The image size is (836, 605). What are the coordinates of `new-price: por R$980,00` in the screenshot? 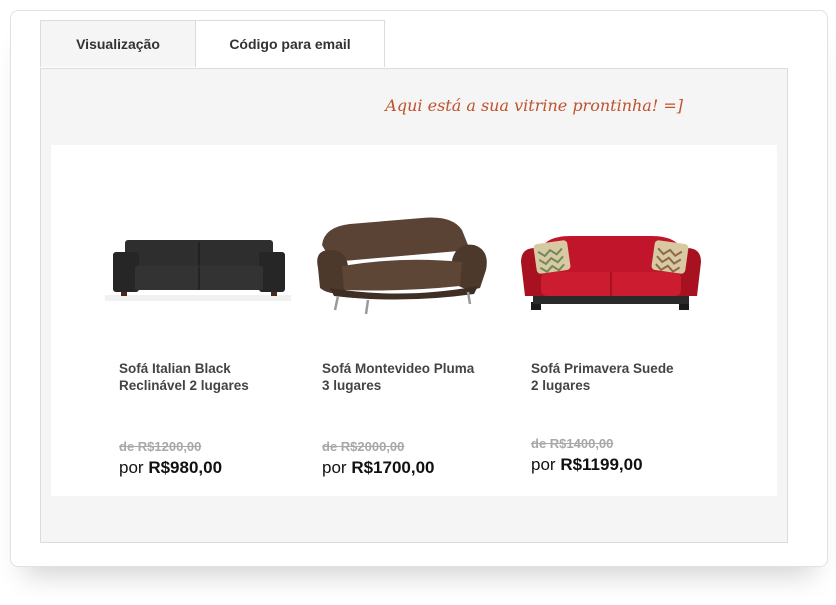 It's located at (170, 468).